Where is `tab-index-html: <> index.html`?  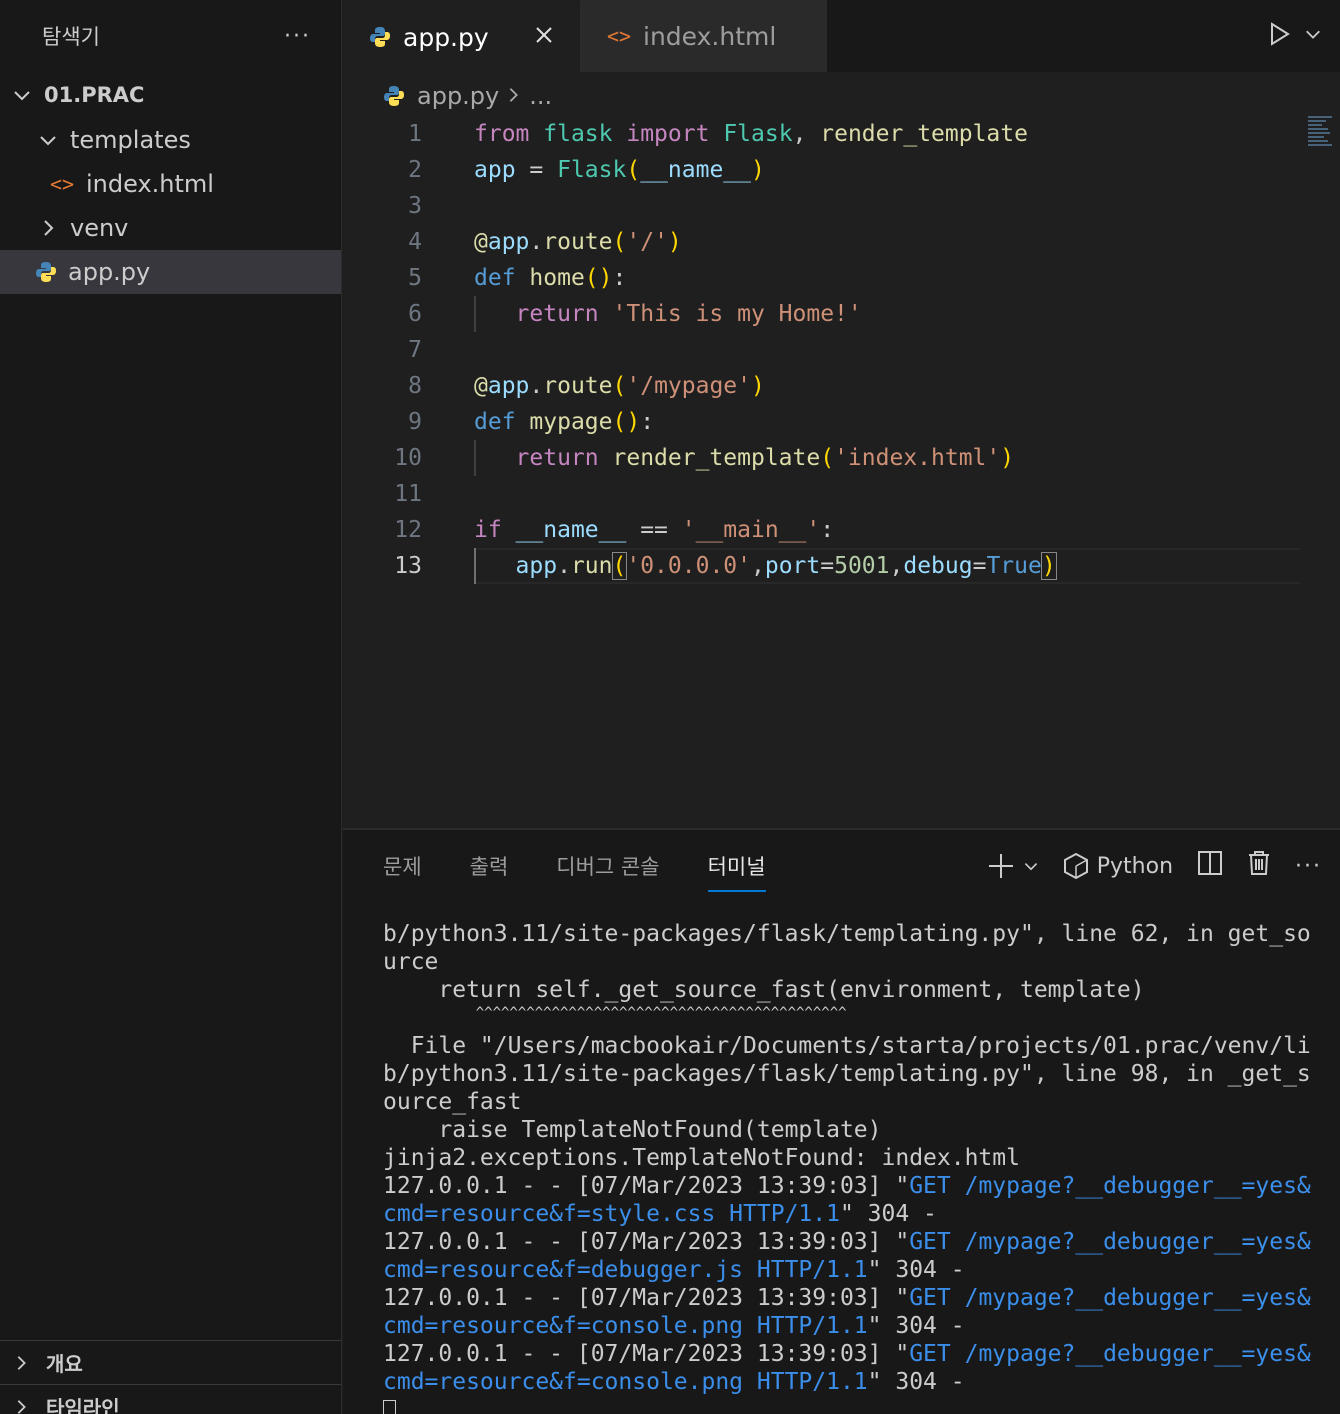
tab-index-html: <> index.html is located at coordinates (704, 36).